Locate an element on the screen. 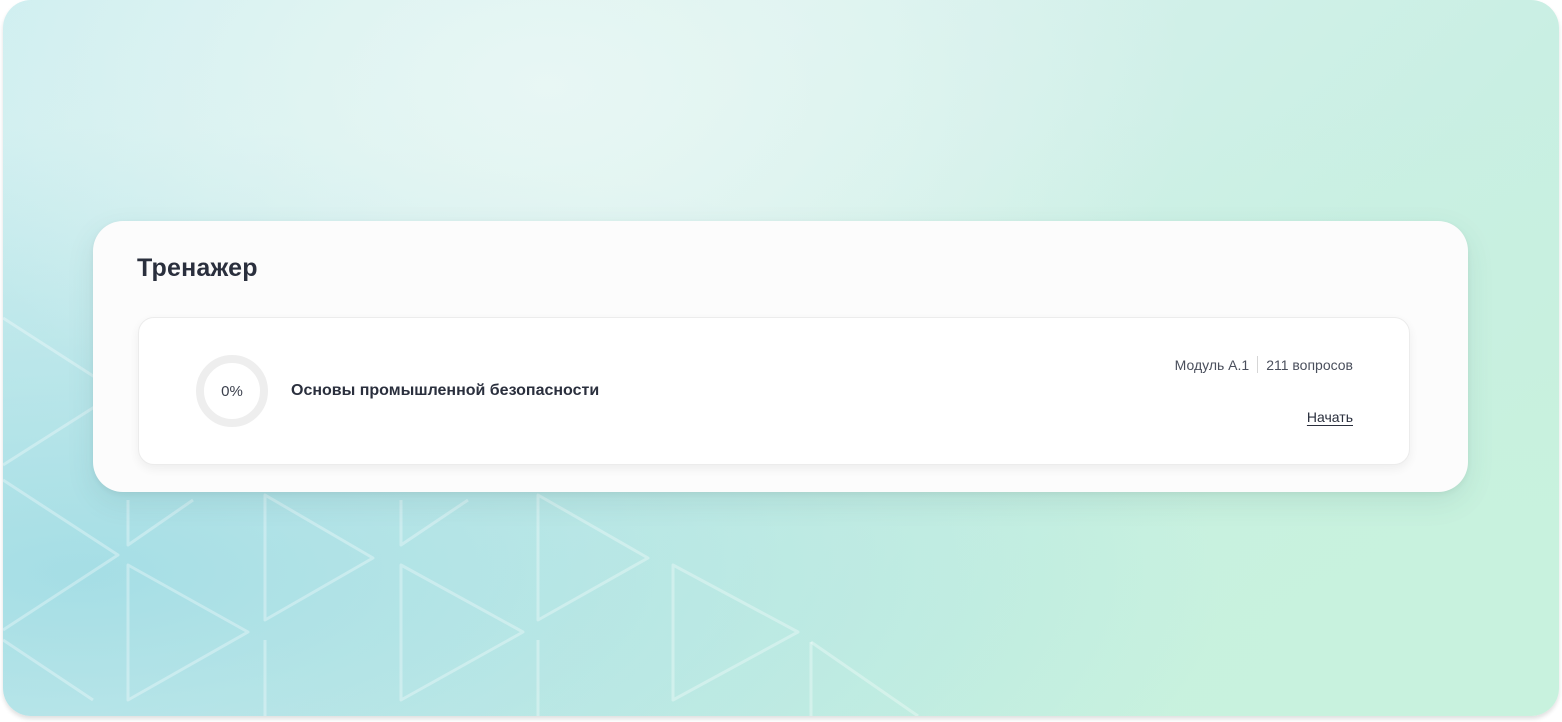 The width and height of the screenshot is (1562, 722). start-link: Начать is located at coordinates (1330, 417).